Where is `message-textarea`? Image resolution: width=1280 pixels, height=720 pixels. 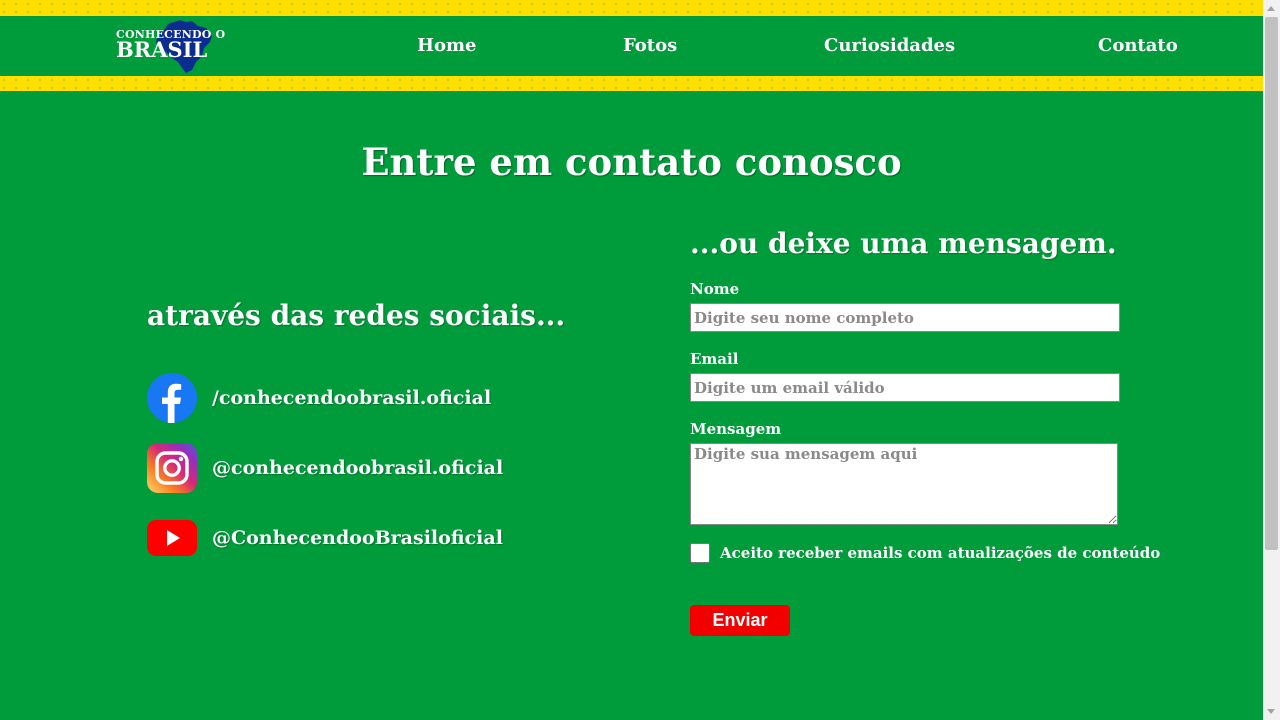
message-textarea is located at coordinates (904, 484).